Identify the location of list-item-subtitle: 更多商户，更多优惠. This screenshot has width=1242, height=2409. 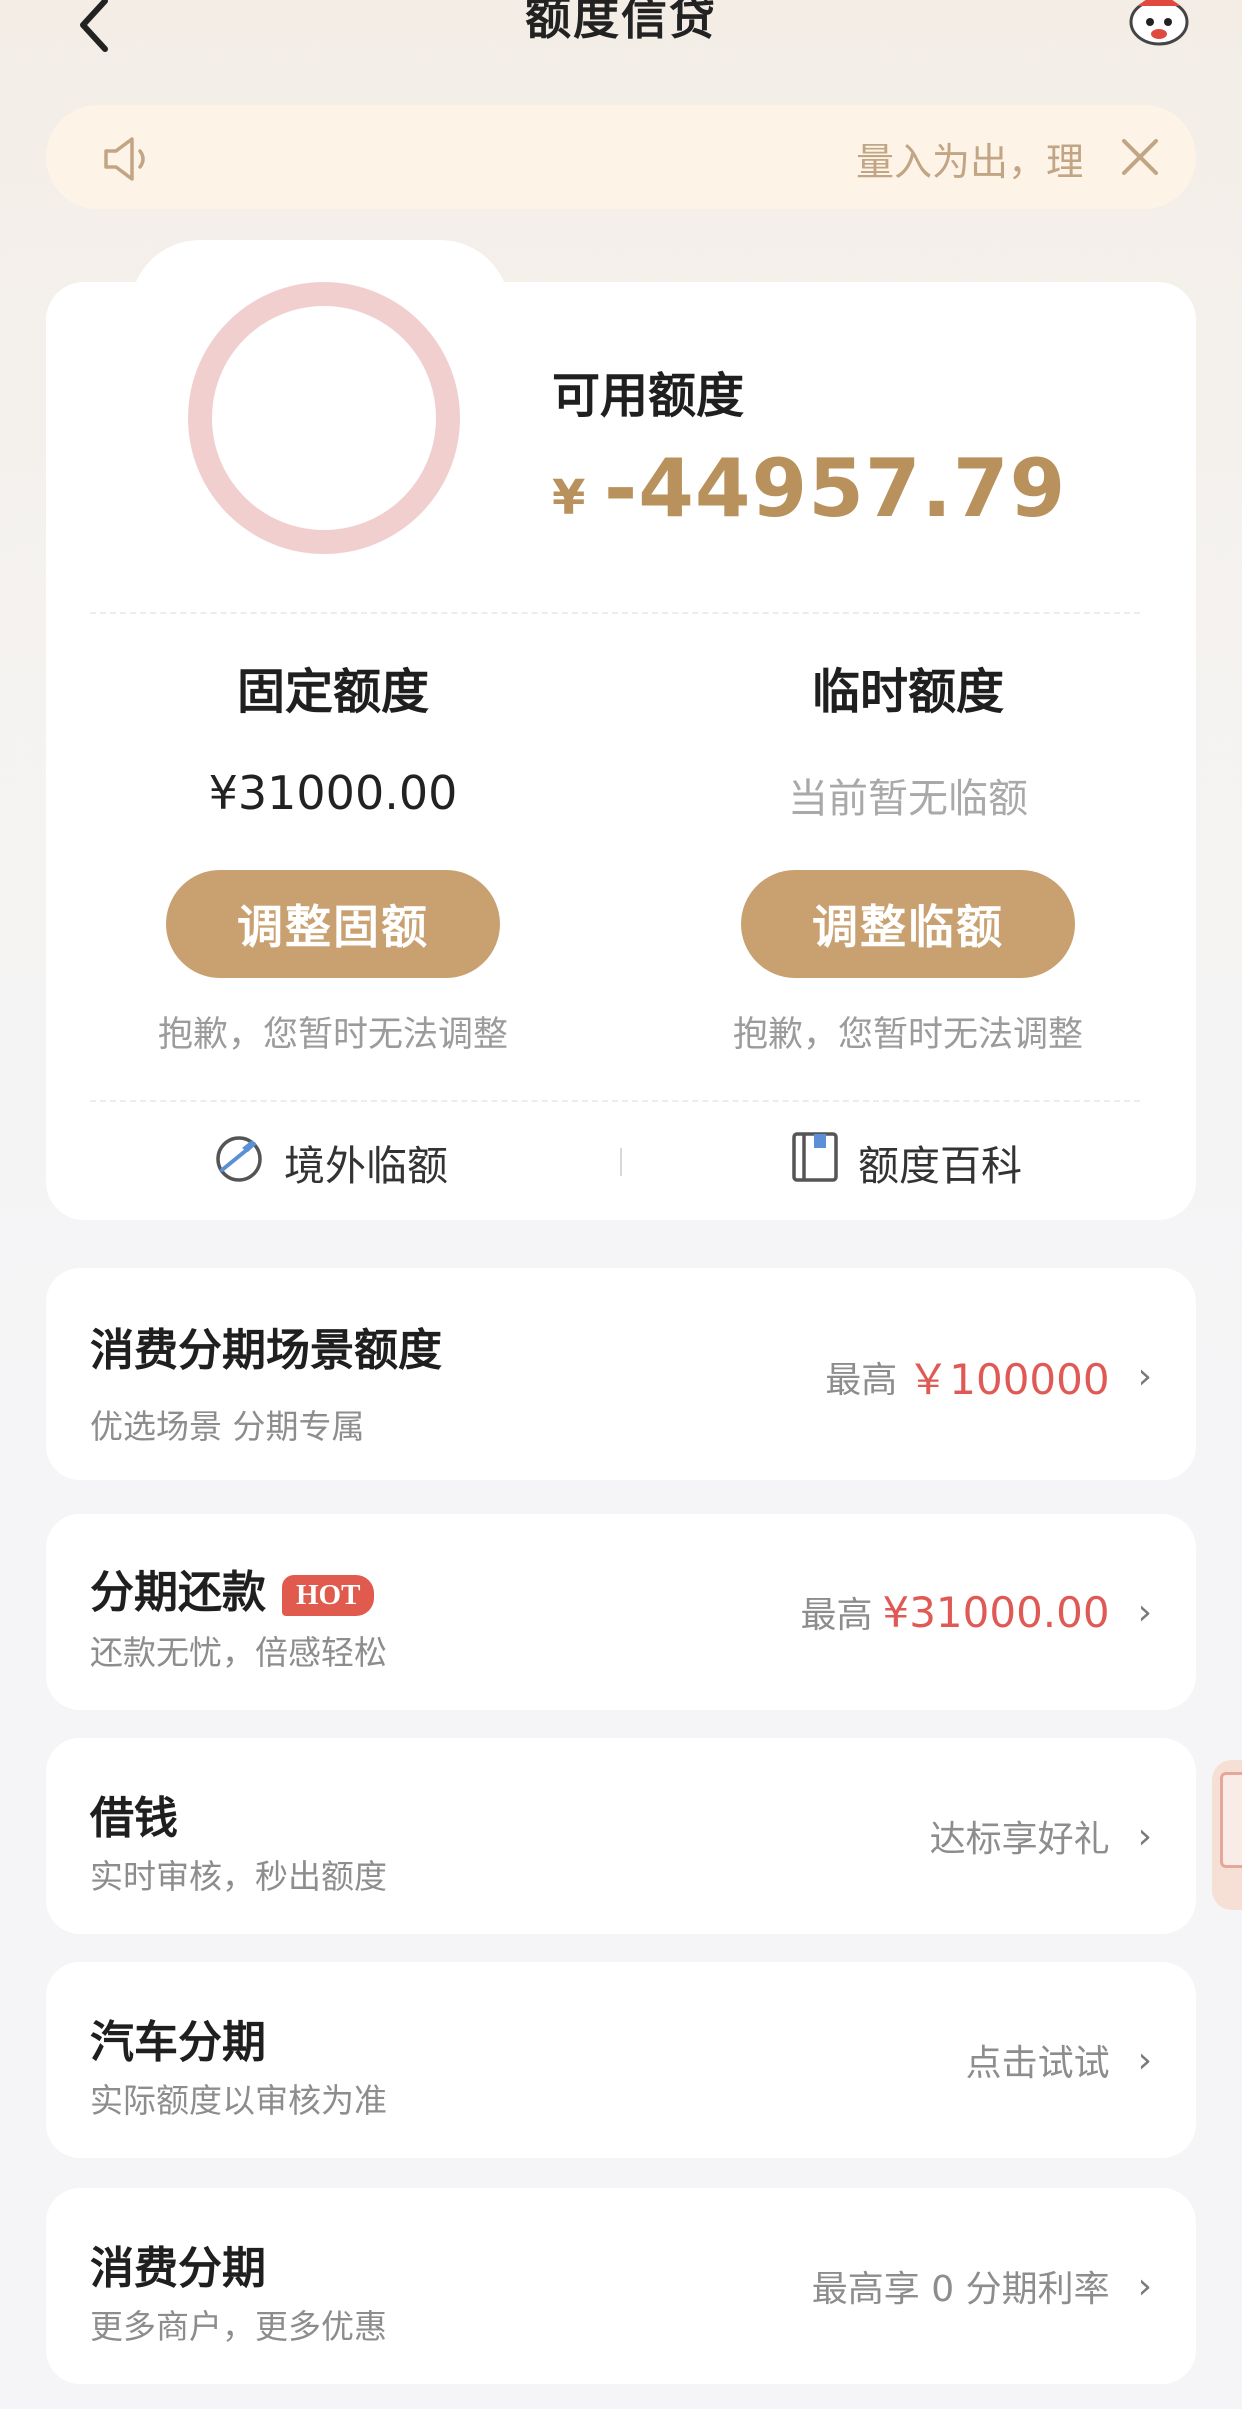
(238, 2326).